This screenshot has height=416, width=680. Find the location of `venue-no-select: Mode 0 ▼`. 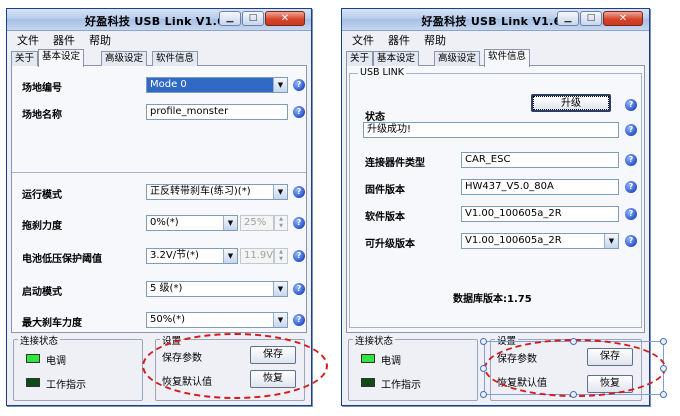

venue-no-select: Mode 0 ▼ is located at coordinates (217, 85).